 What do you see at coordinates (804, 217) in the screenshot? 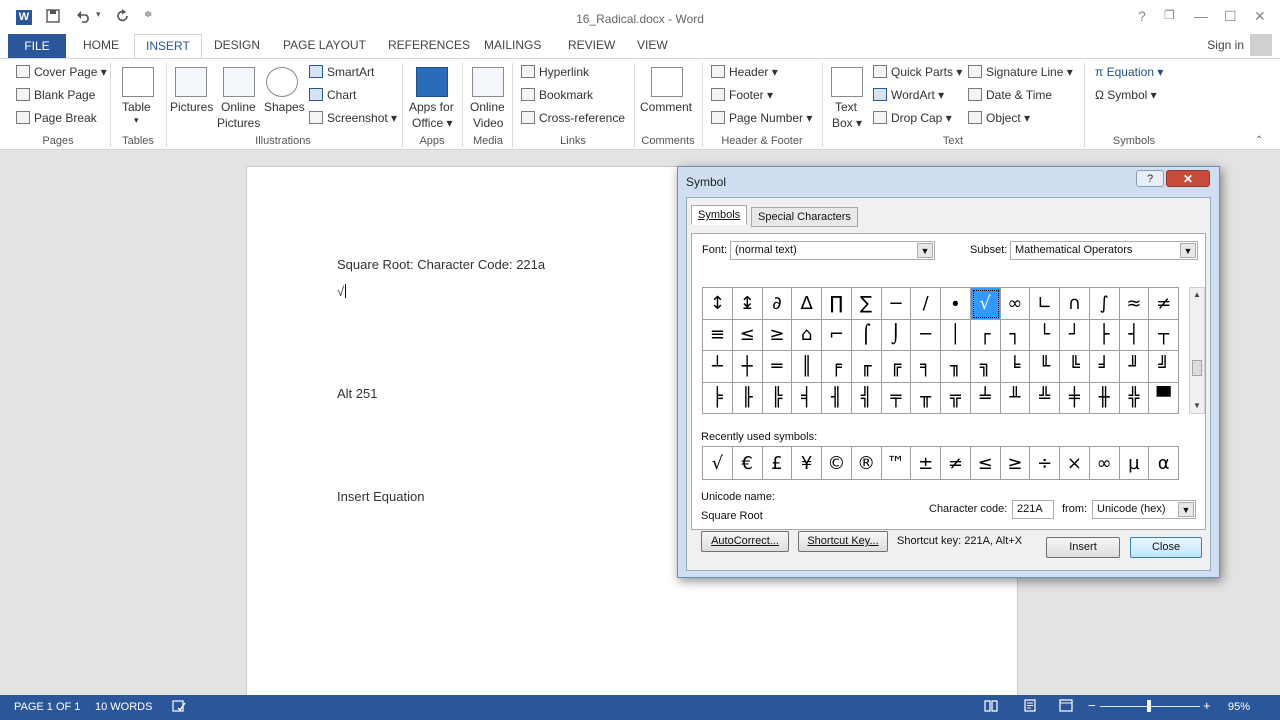
I see `tab-special-characters: Special Characters` at bounding box center [804, 217].